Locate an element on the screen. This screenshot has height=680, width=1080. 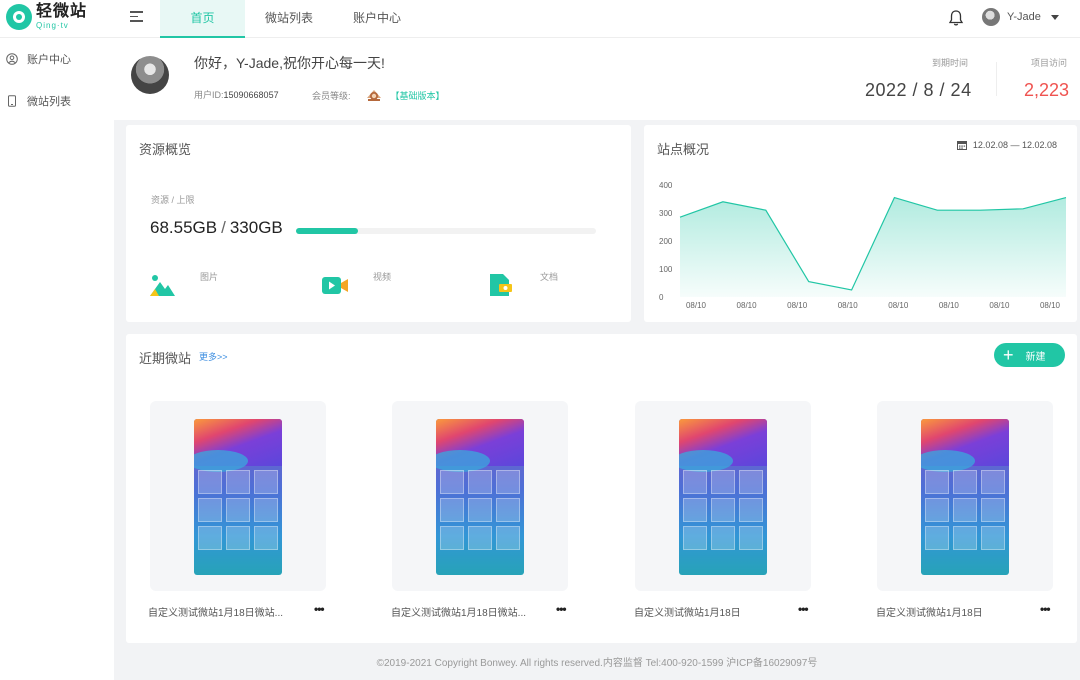
y-tick-label: 0 is located at coordinates (661, 297).